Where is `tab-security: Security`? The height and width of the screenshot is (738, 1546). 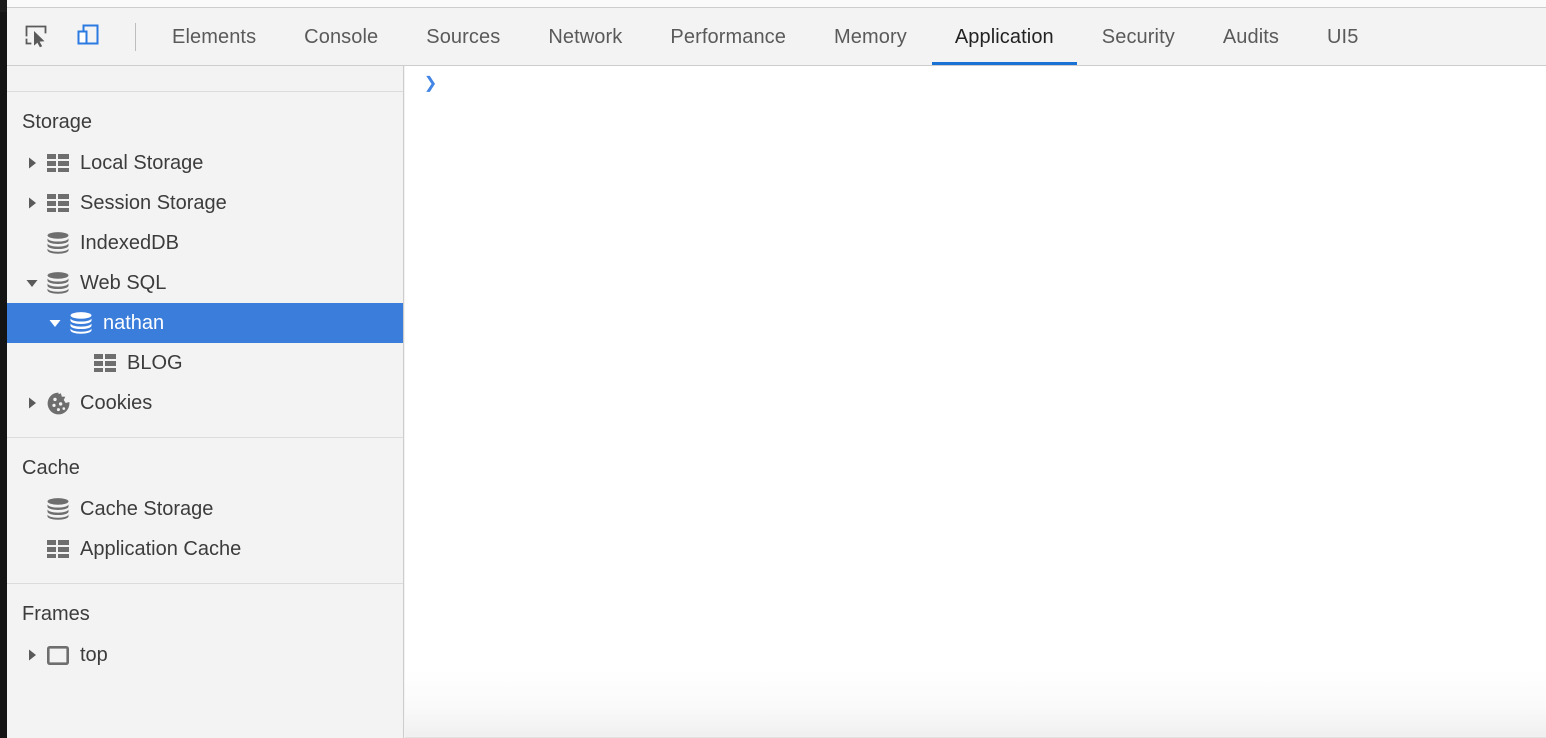
tab-security: Security is located at coordinates (1138, 37).